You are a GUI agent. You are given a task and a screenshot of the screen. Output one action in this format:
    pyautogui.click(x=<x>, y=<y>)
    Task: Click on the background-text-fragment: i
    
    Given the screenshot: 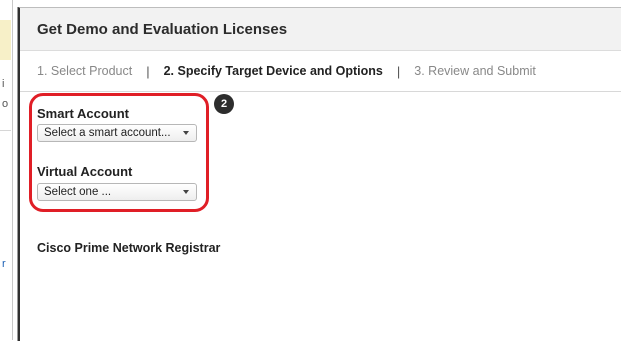 What is the action you would take?
    pyautogui.click(x=3, y=84)
    